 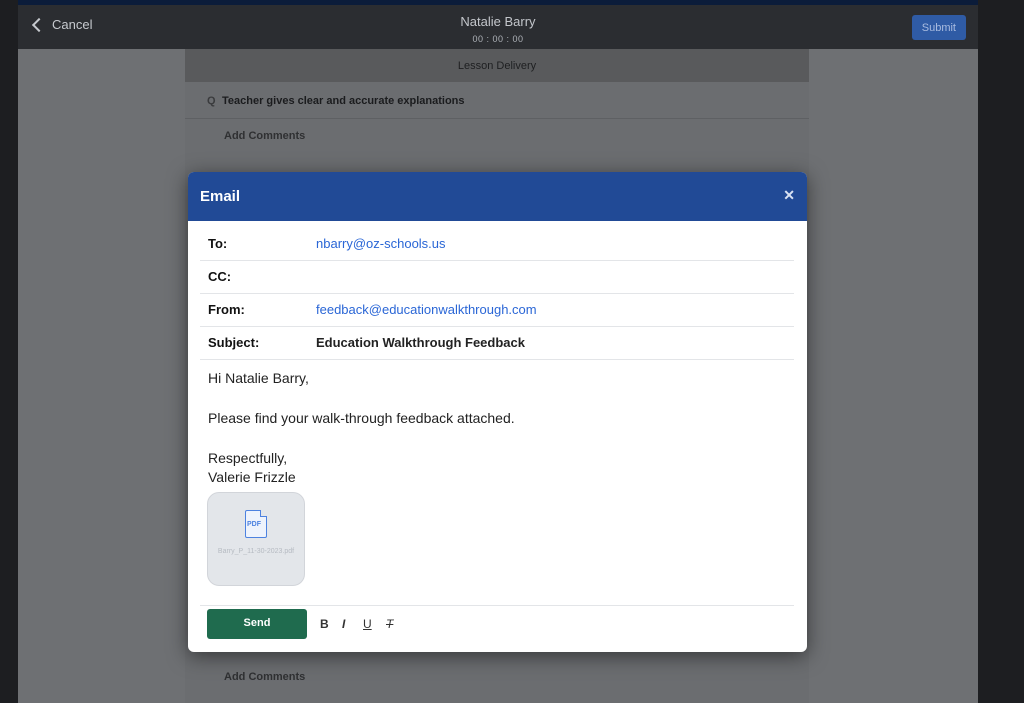 I want to click on pdf-icon-label: PDF, so click(x=254, y=524).